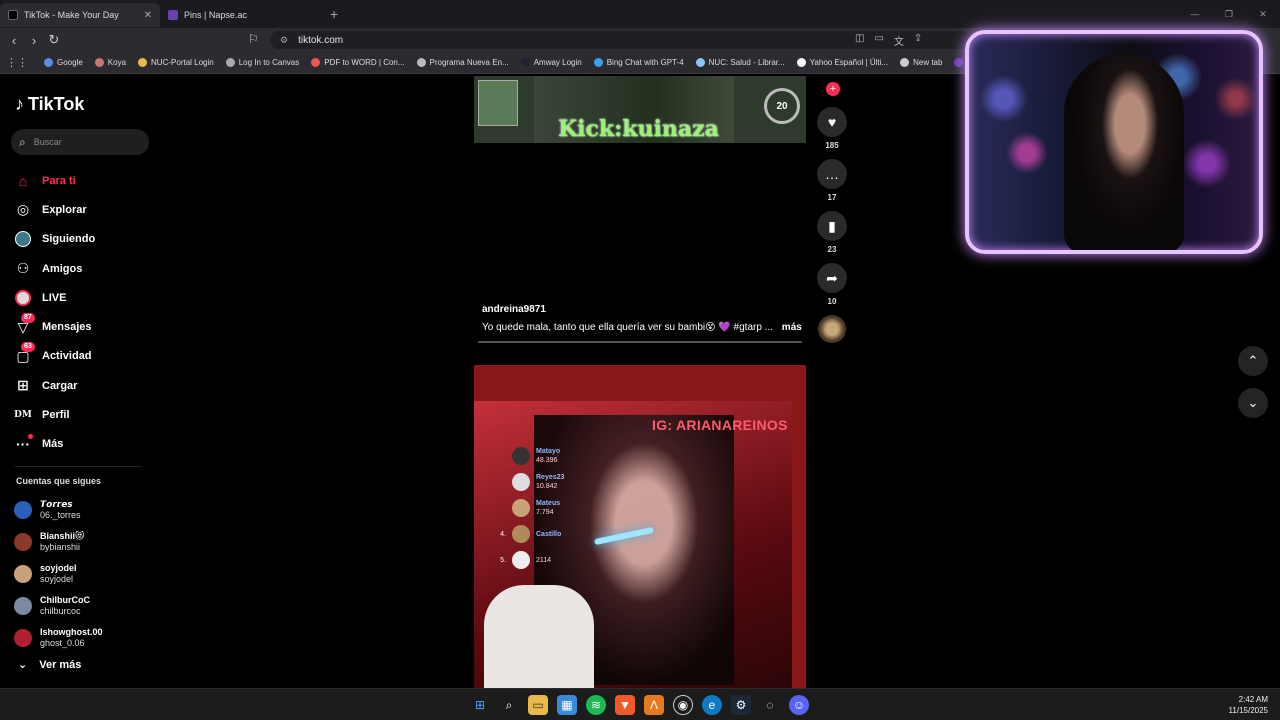 This screenshot has height=720, width=1280. Describe the element at coordinates (54, 40) in the screenshot. I see `reload-icon: ↻` at that location.